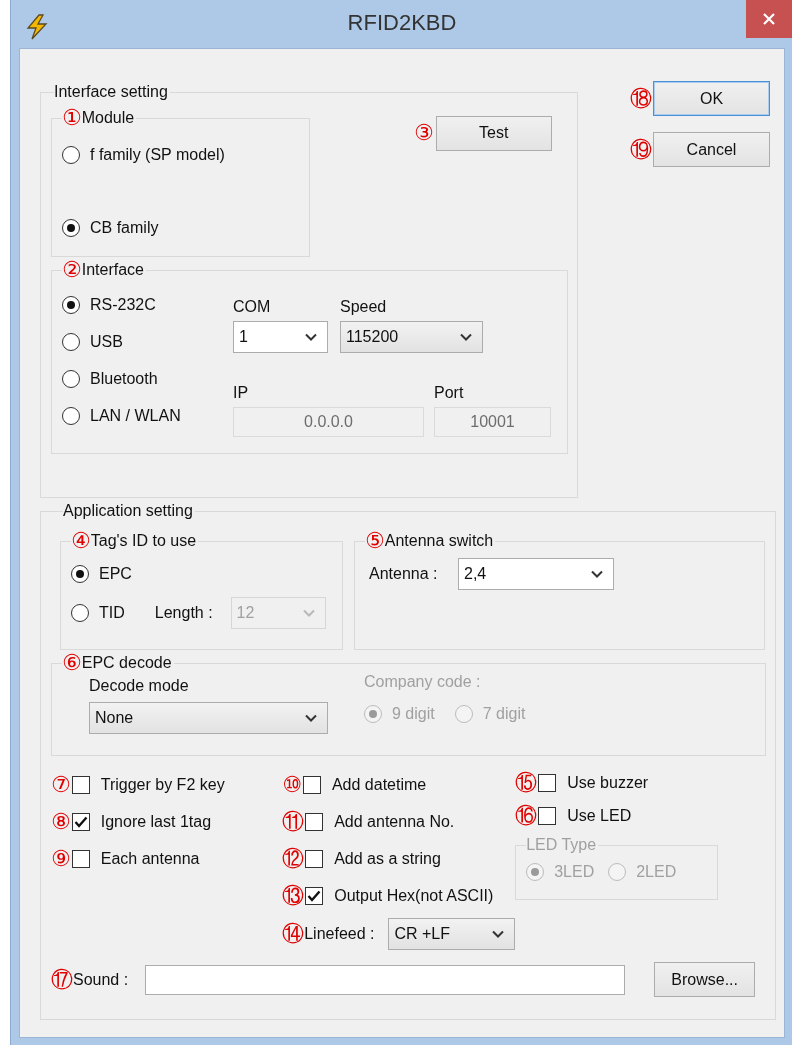  Describe the element at coordinates (72, 118) in the screenshot. I see `annotation-number: ①` at that location.